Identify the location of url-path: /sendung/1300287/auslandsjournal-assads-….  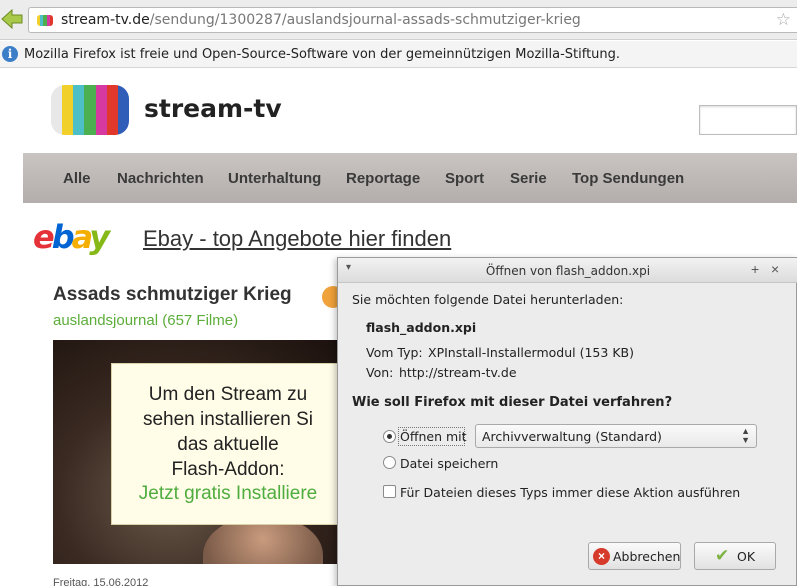
(365, 20).